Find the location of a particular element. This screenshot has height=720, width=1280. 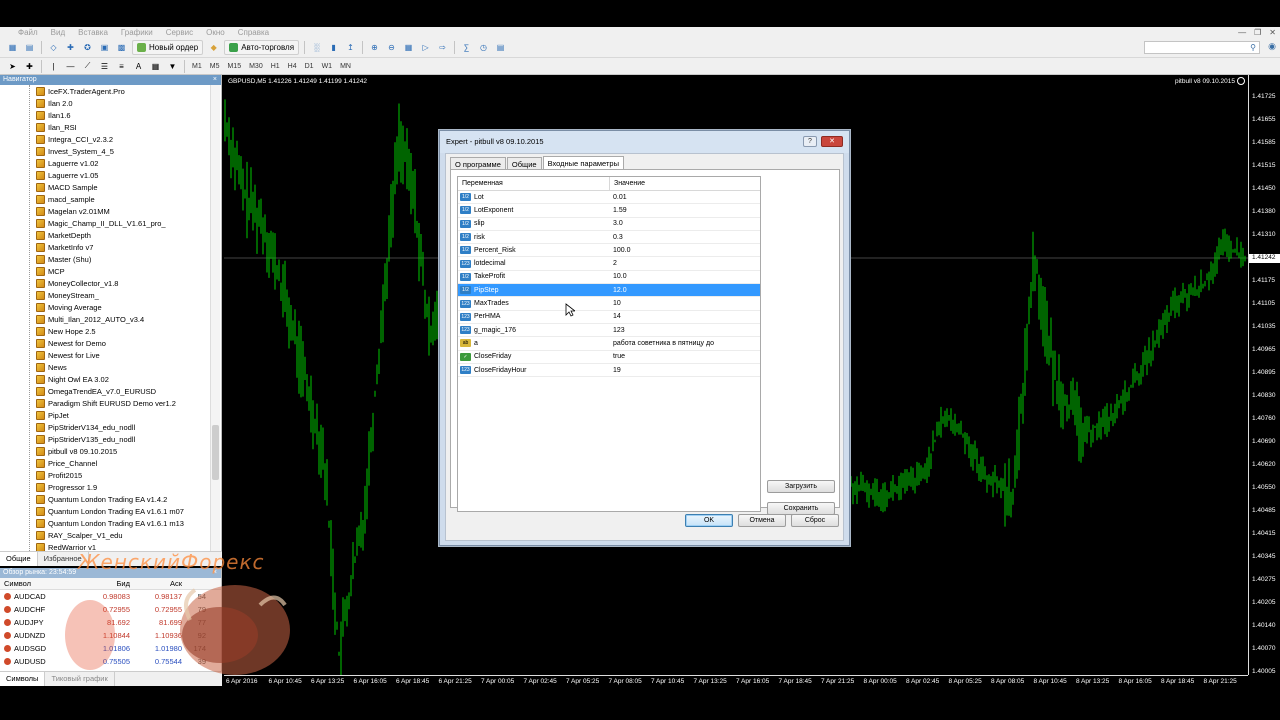

navigator-expert-item: PipStriderV134_edu_nodll is located at coordinates (105, 427).